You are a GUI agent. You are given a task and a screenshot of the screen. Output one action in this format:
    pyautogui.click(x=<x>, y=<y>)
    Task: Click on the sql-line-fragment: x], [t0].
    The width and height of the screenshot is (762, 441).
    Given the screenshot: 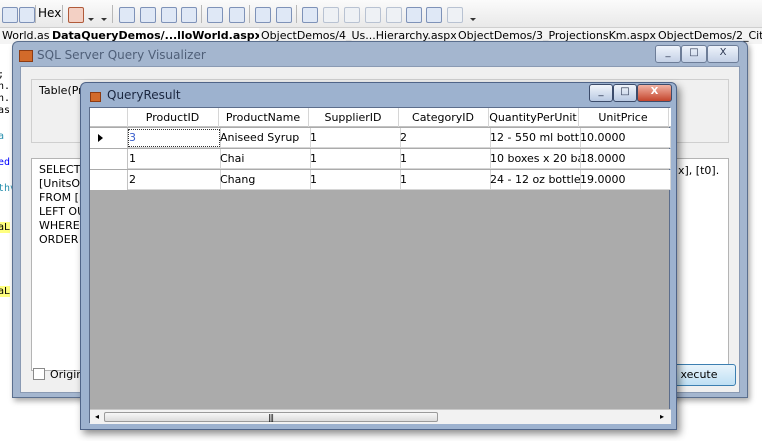 What is the action you would take?
    pyautogui.click(x=699, y=170)
    